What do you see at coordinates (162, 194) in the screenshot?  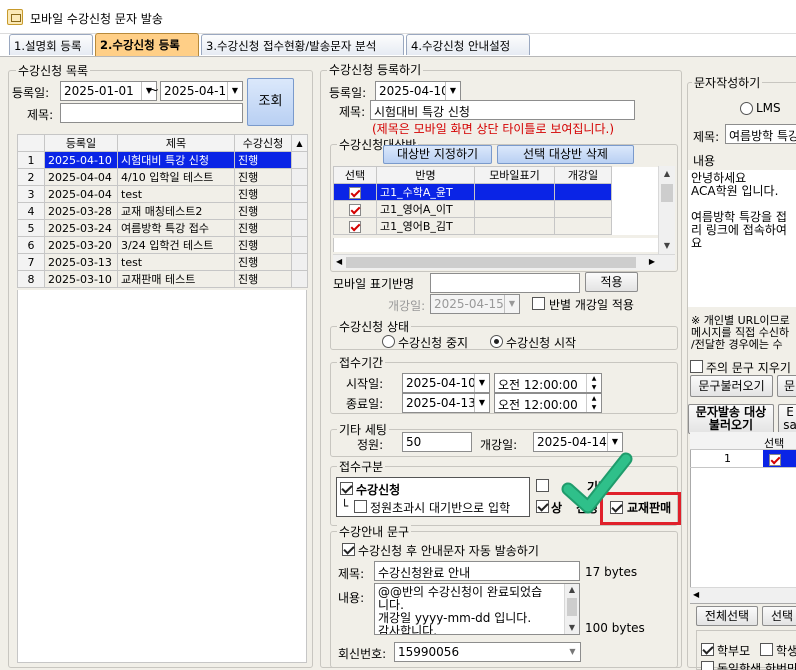 I see `table-row: 3 2025-04-04 test 진행` at bounding box center [162, 194].